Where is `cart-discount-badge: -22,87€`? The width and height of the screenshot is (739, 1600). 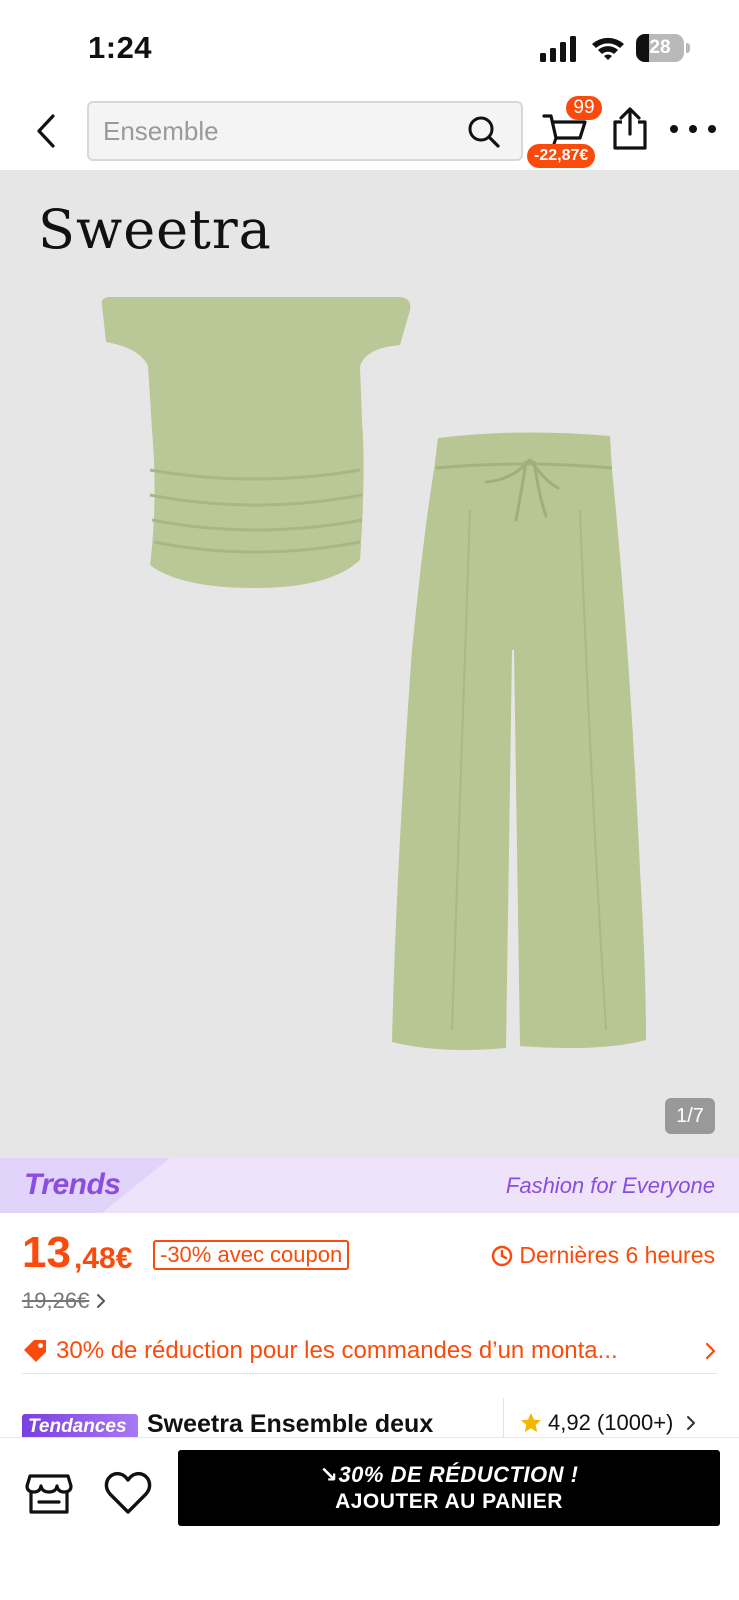 cart-discount-badge: -22,87€ is located at coordinates (561, 156).